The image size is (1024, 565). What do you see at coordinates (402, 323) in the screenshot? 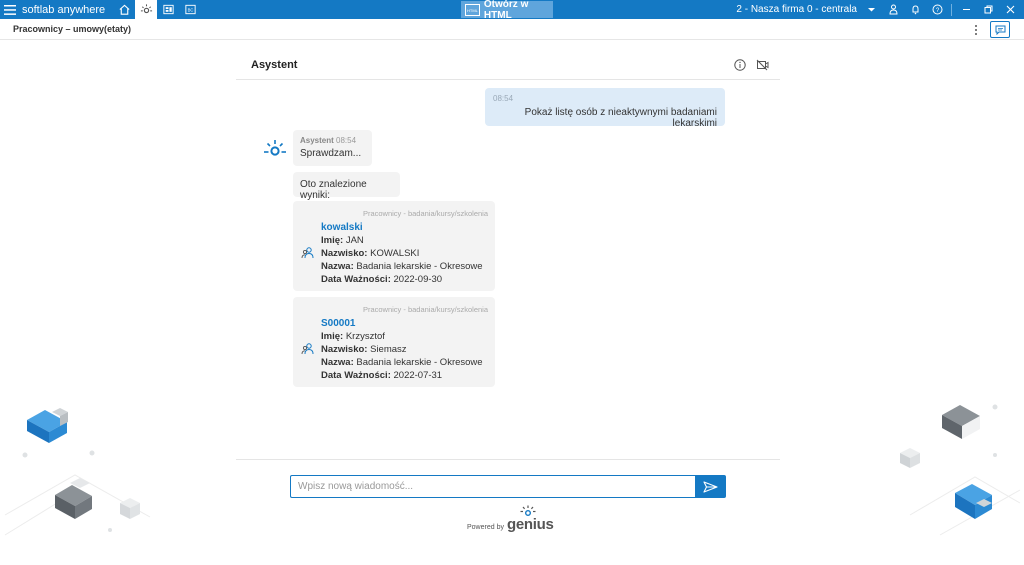
I see `result-link: S00001` at bounding box center [402, 323].